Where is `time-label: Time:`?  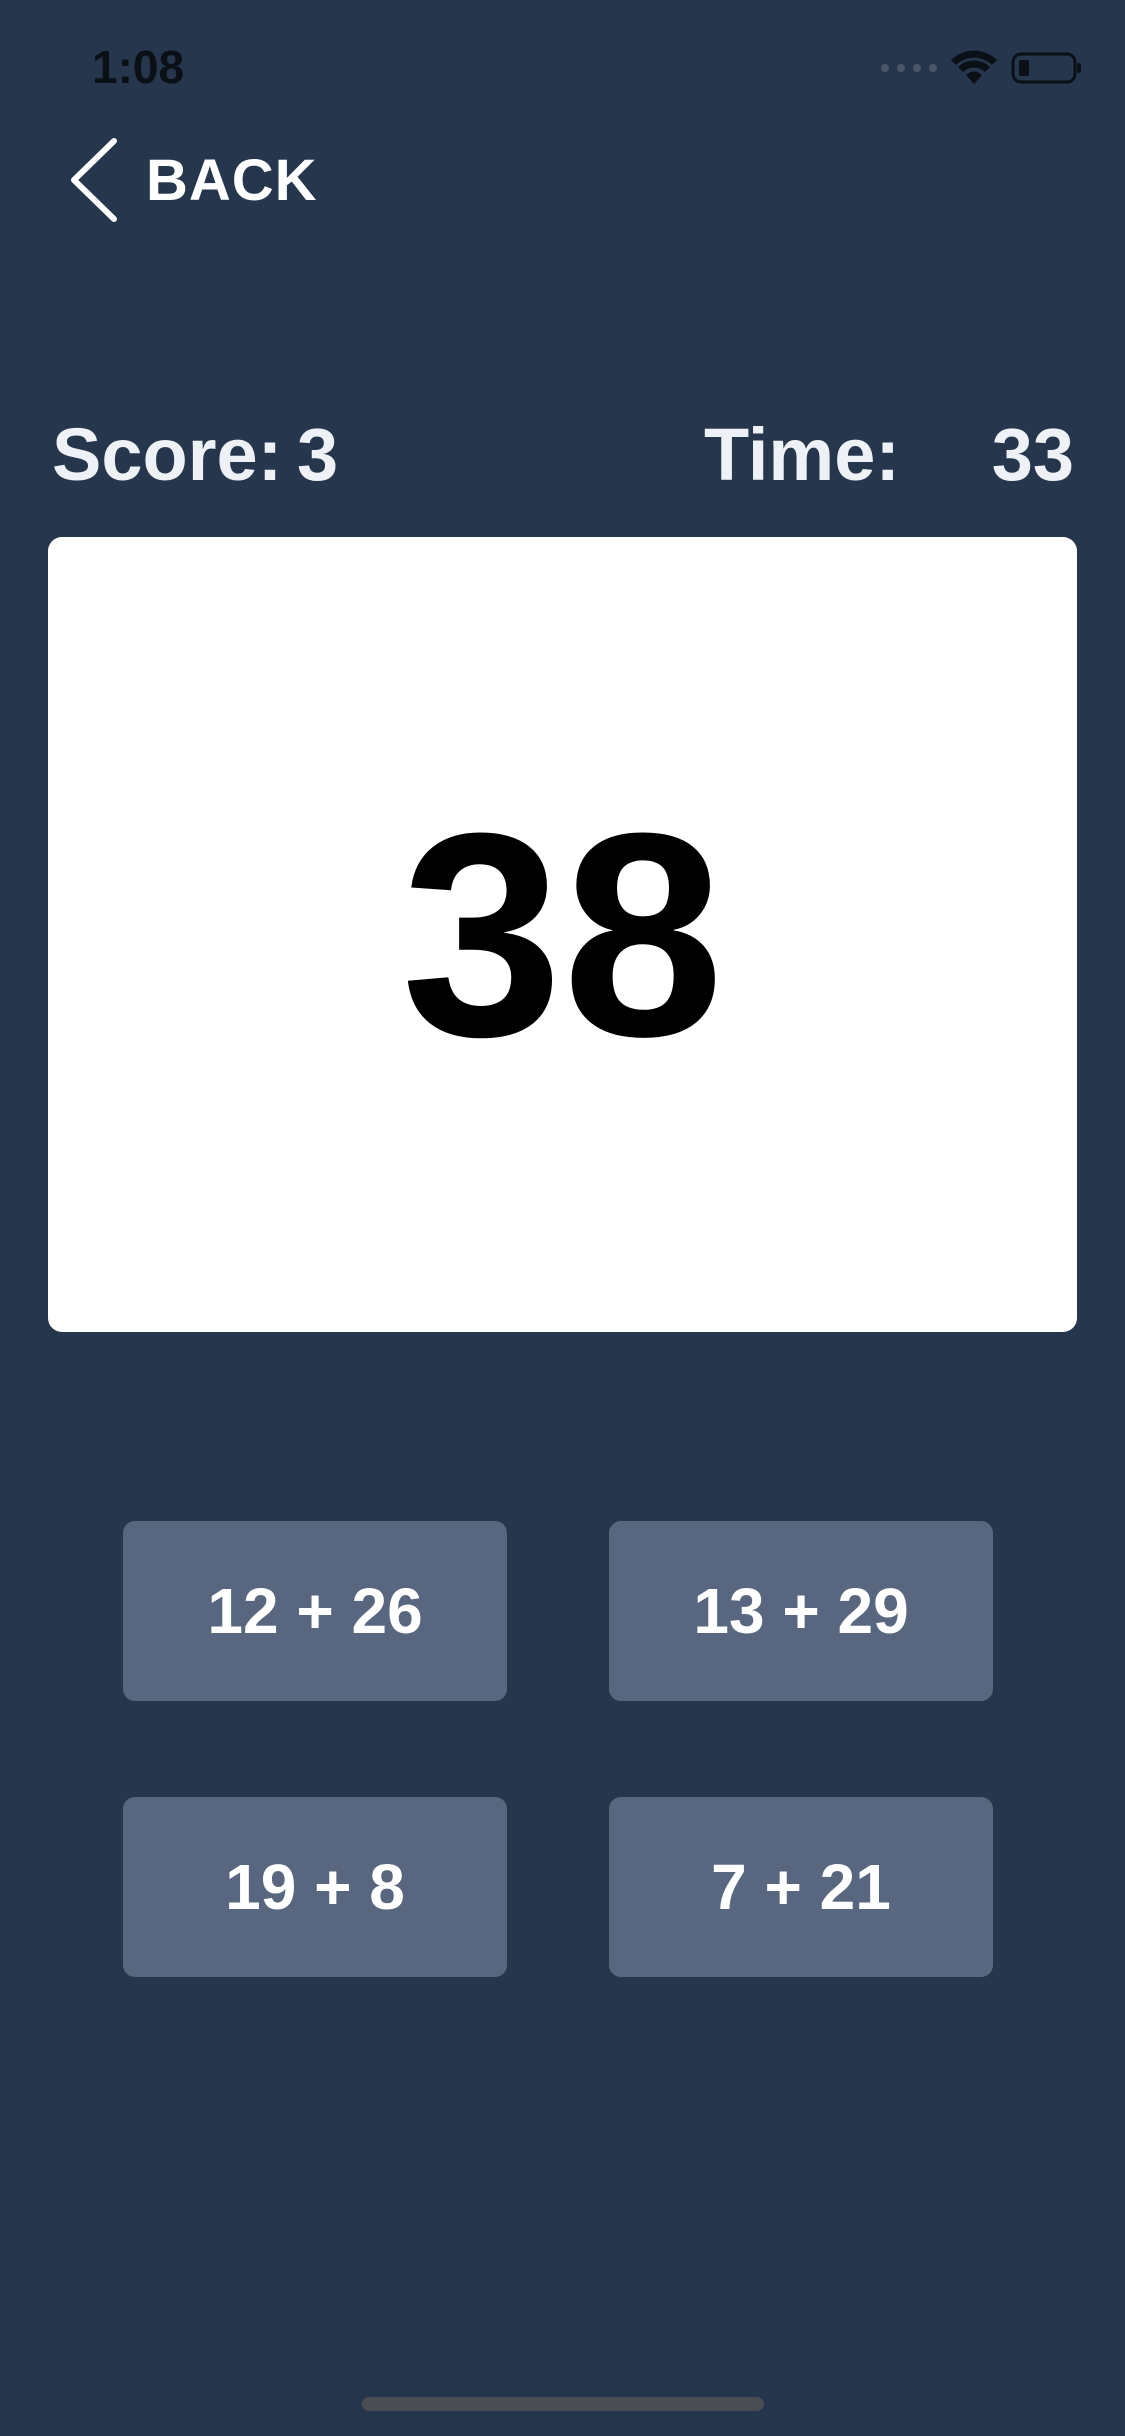 time-label: Time: is located at coordinates (802, 454).